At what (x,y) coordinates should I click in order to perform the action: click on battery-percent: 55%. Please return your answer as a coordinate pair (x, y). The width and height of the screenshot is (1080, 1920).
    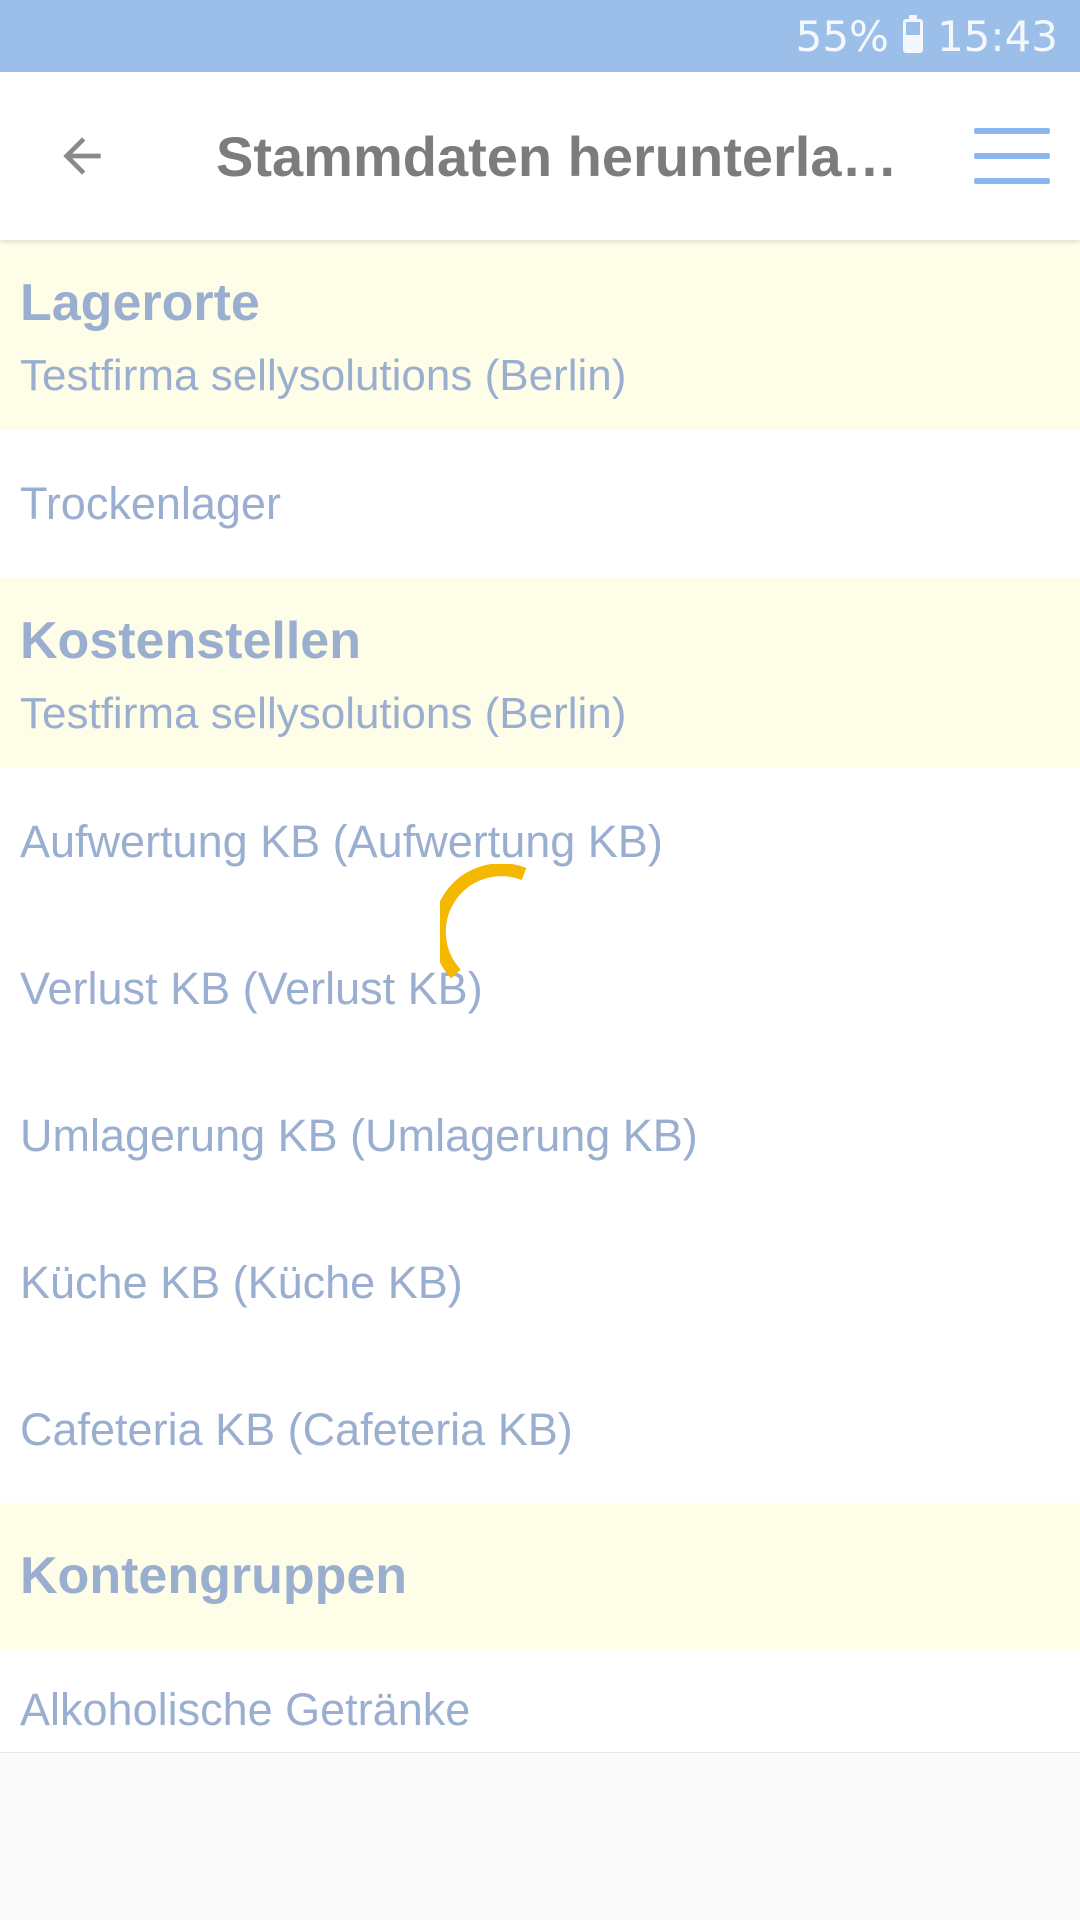
    Looking at the image, I should click on (842, 36).